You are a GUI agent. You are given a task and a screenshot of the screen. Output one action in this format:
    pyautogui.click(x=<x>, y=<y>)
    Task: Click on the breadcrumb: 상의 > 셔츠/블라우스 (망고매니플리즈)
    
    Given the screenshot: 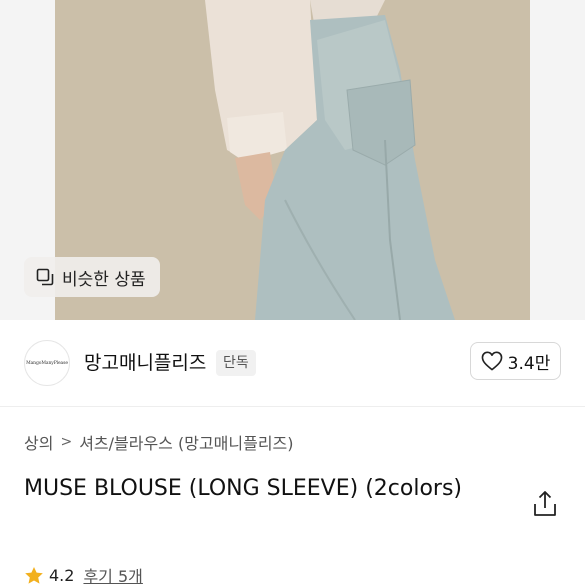 What is the action you would take?
    pyautogui.click(x=159, y=442)
    